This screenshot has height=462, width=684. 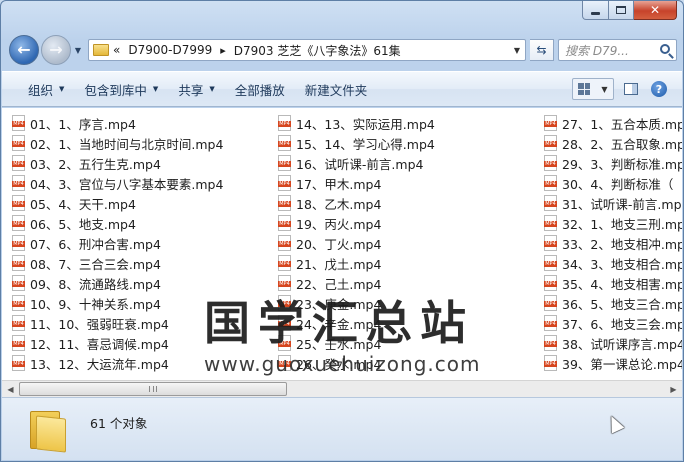 I want to click on file-item: 38、试听课序言.mp4, so click(x=613, y=343).